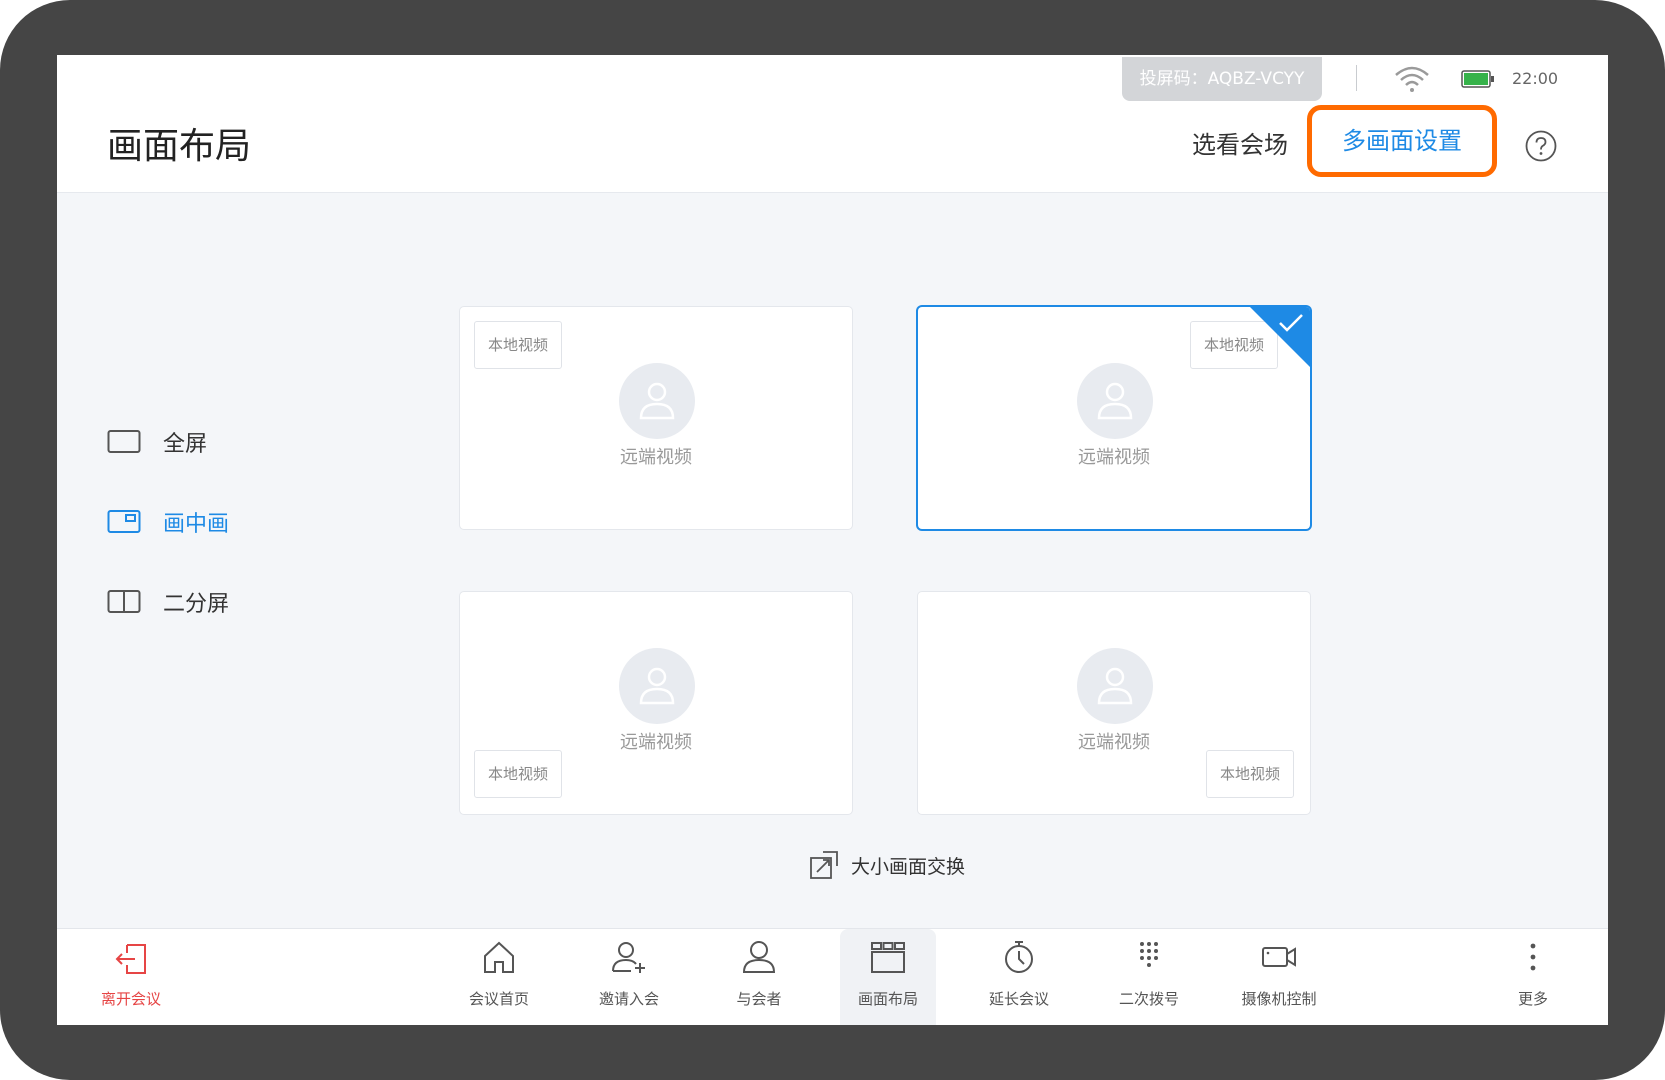 This screenshot has width=1665, height=1080. Describe the element at coordinates (824, 865) in the screenshot. I see `swap-icon` at that location.